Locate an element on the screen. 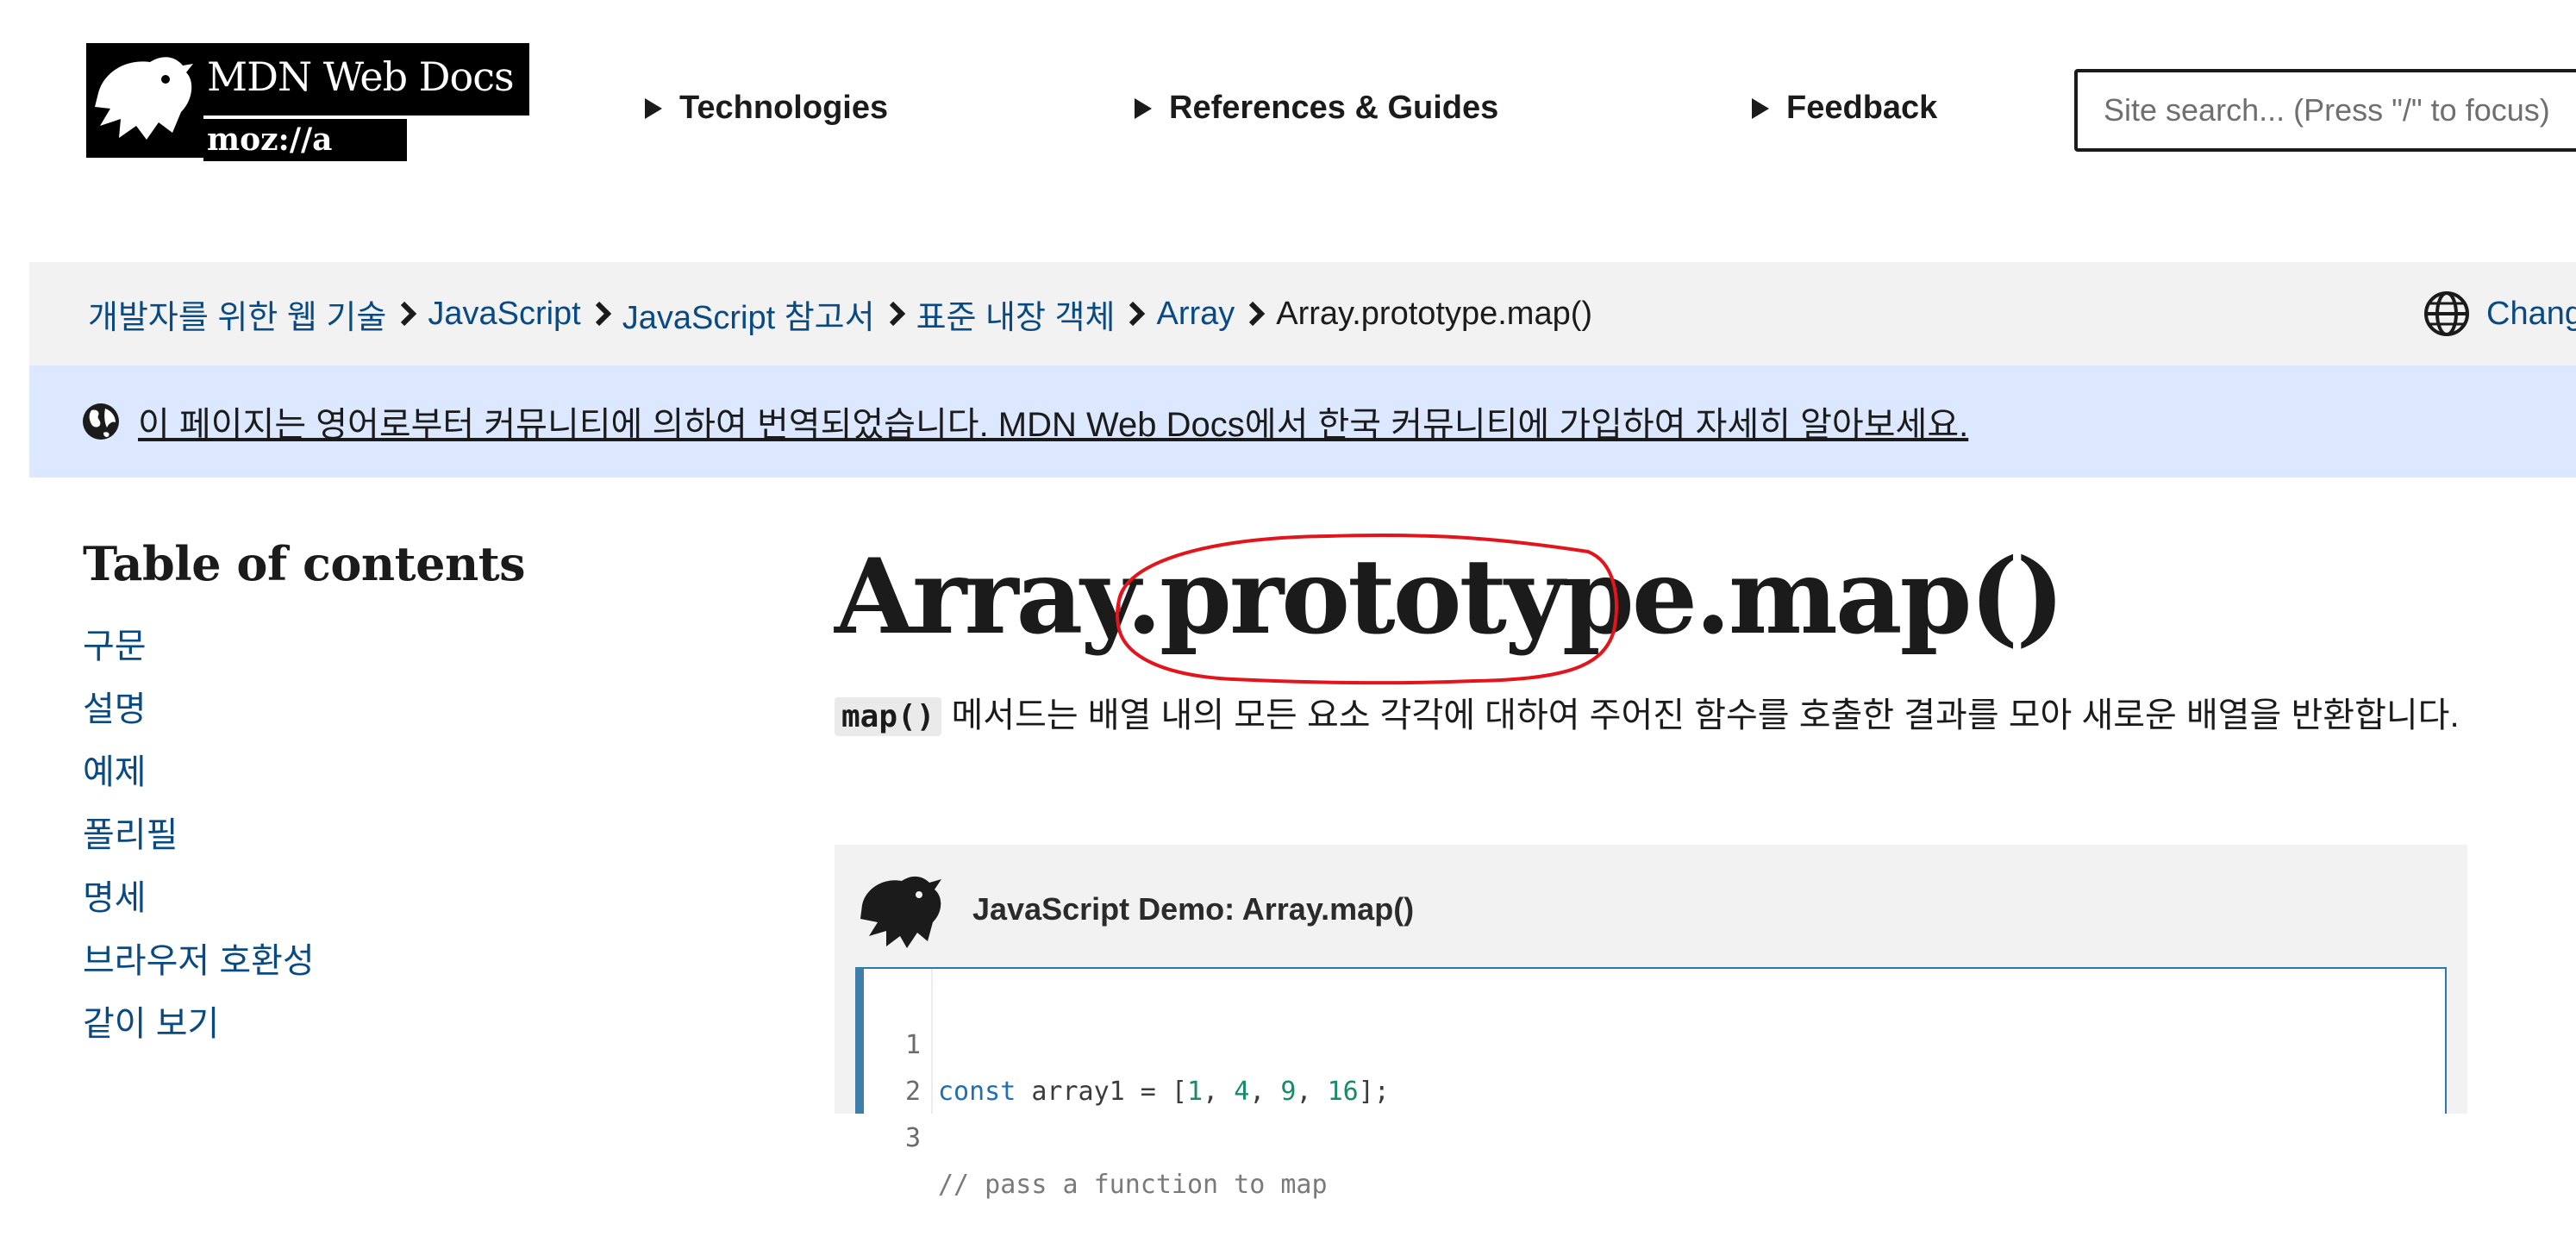 This screenshot has width=2576, height=1255. nav-technologies: Technologies is located at coordinates (766, 108).